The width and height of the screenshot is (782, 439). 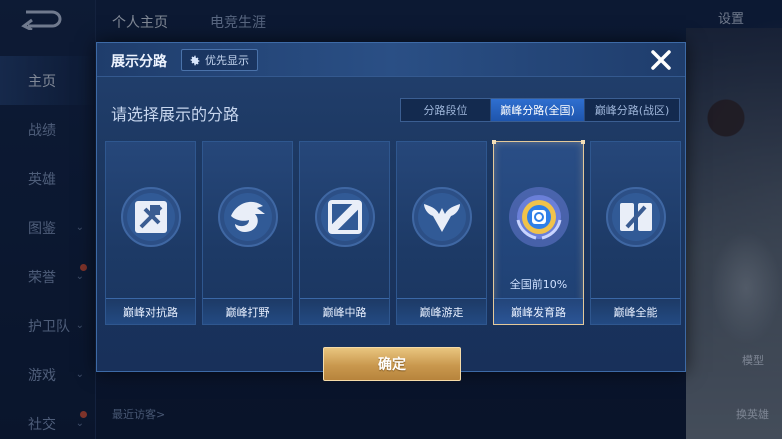 What do you see at coordinates (247, 311) in the screenshot?
I see `lane-card-label: 巅峰打野` at bounding box center [247, 311].